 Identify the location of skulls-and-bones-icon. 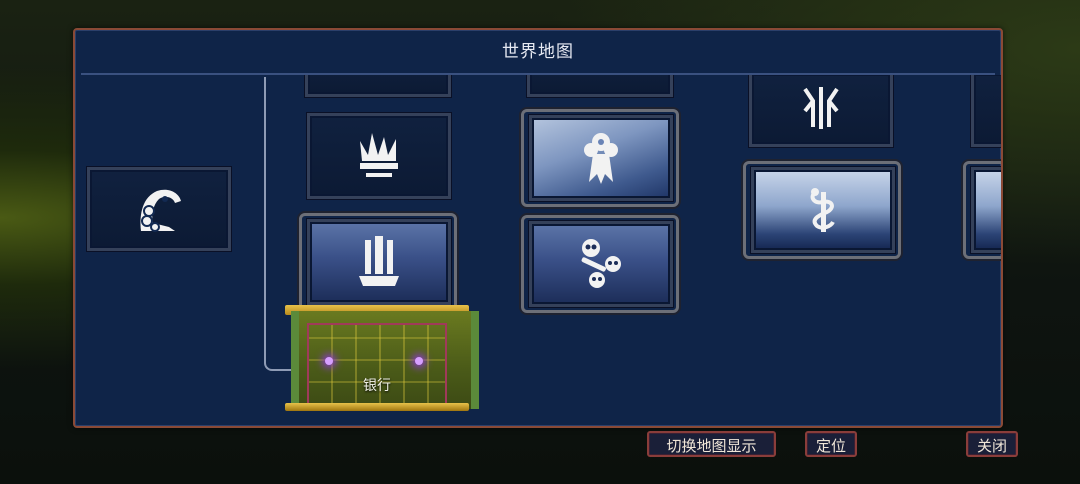
(601, 263).